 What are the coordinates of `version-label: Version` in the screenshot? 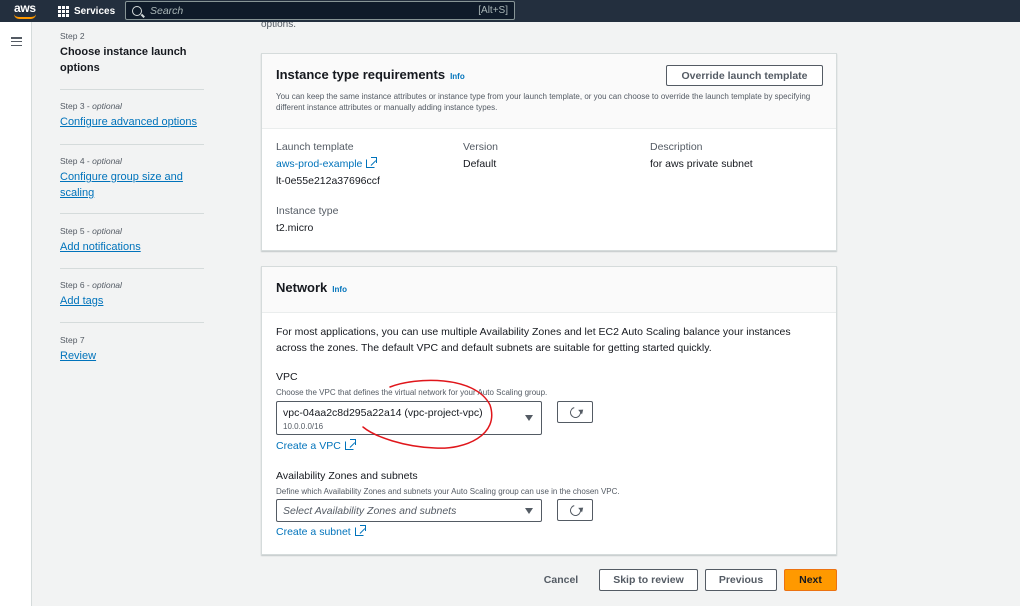 It's located at (481, 147).